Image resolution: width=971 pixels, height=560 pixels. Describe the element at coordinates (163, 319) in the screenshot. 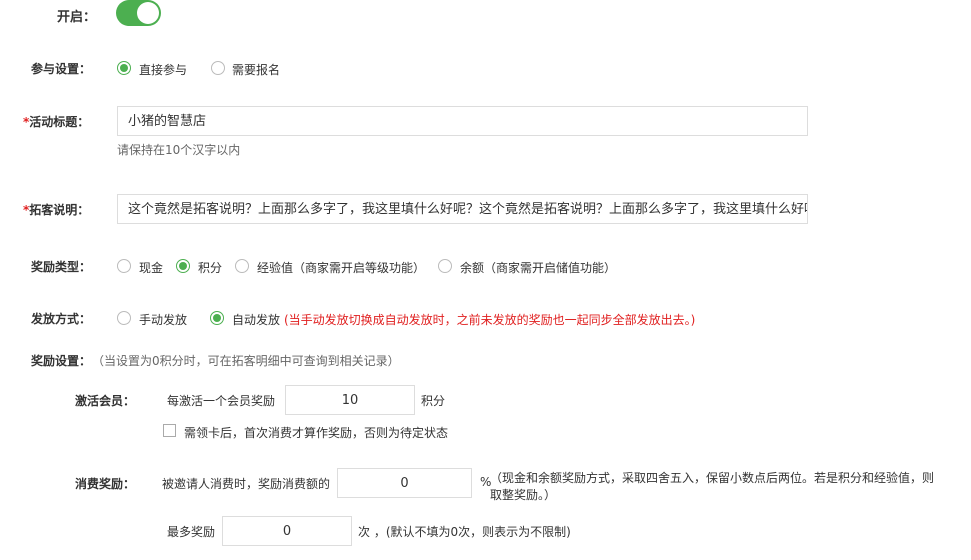

I see `option-manual: 手动发放` at that location.